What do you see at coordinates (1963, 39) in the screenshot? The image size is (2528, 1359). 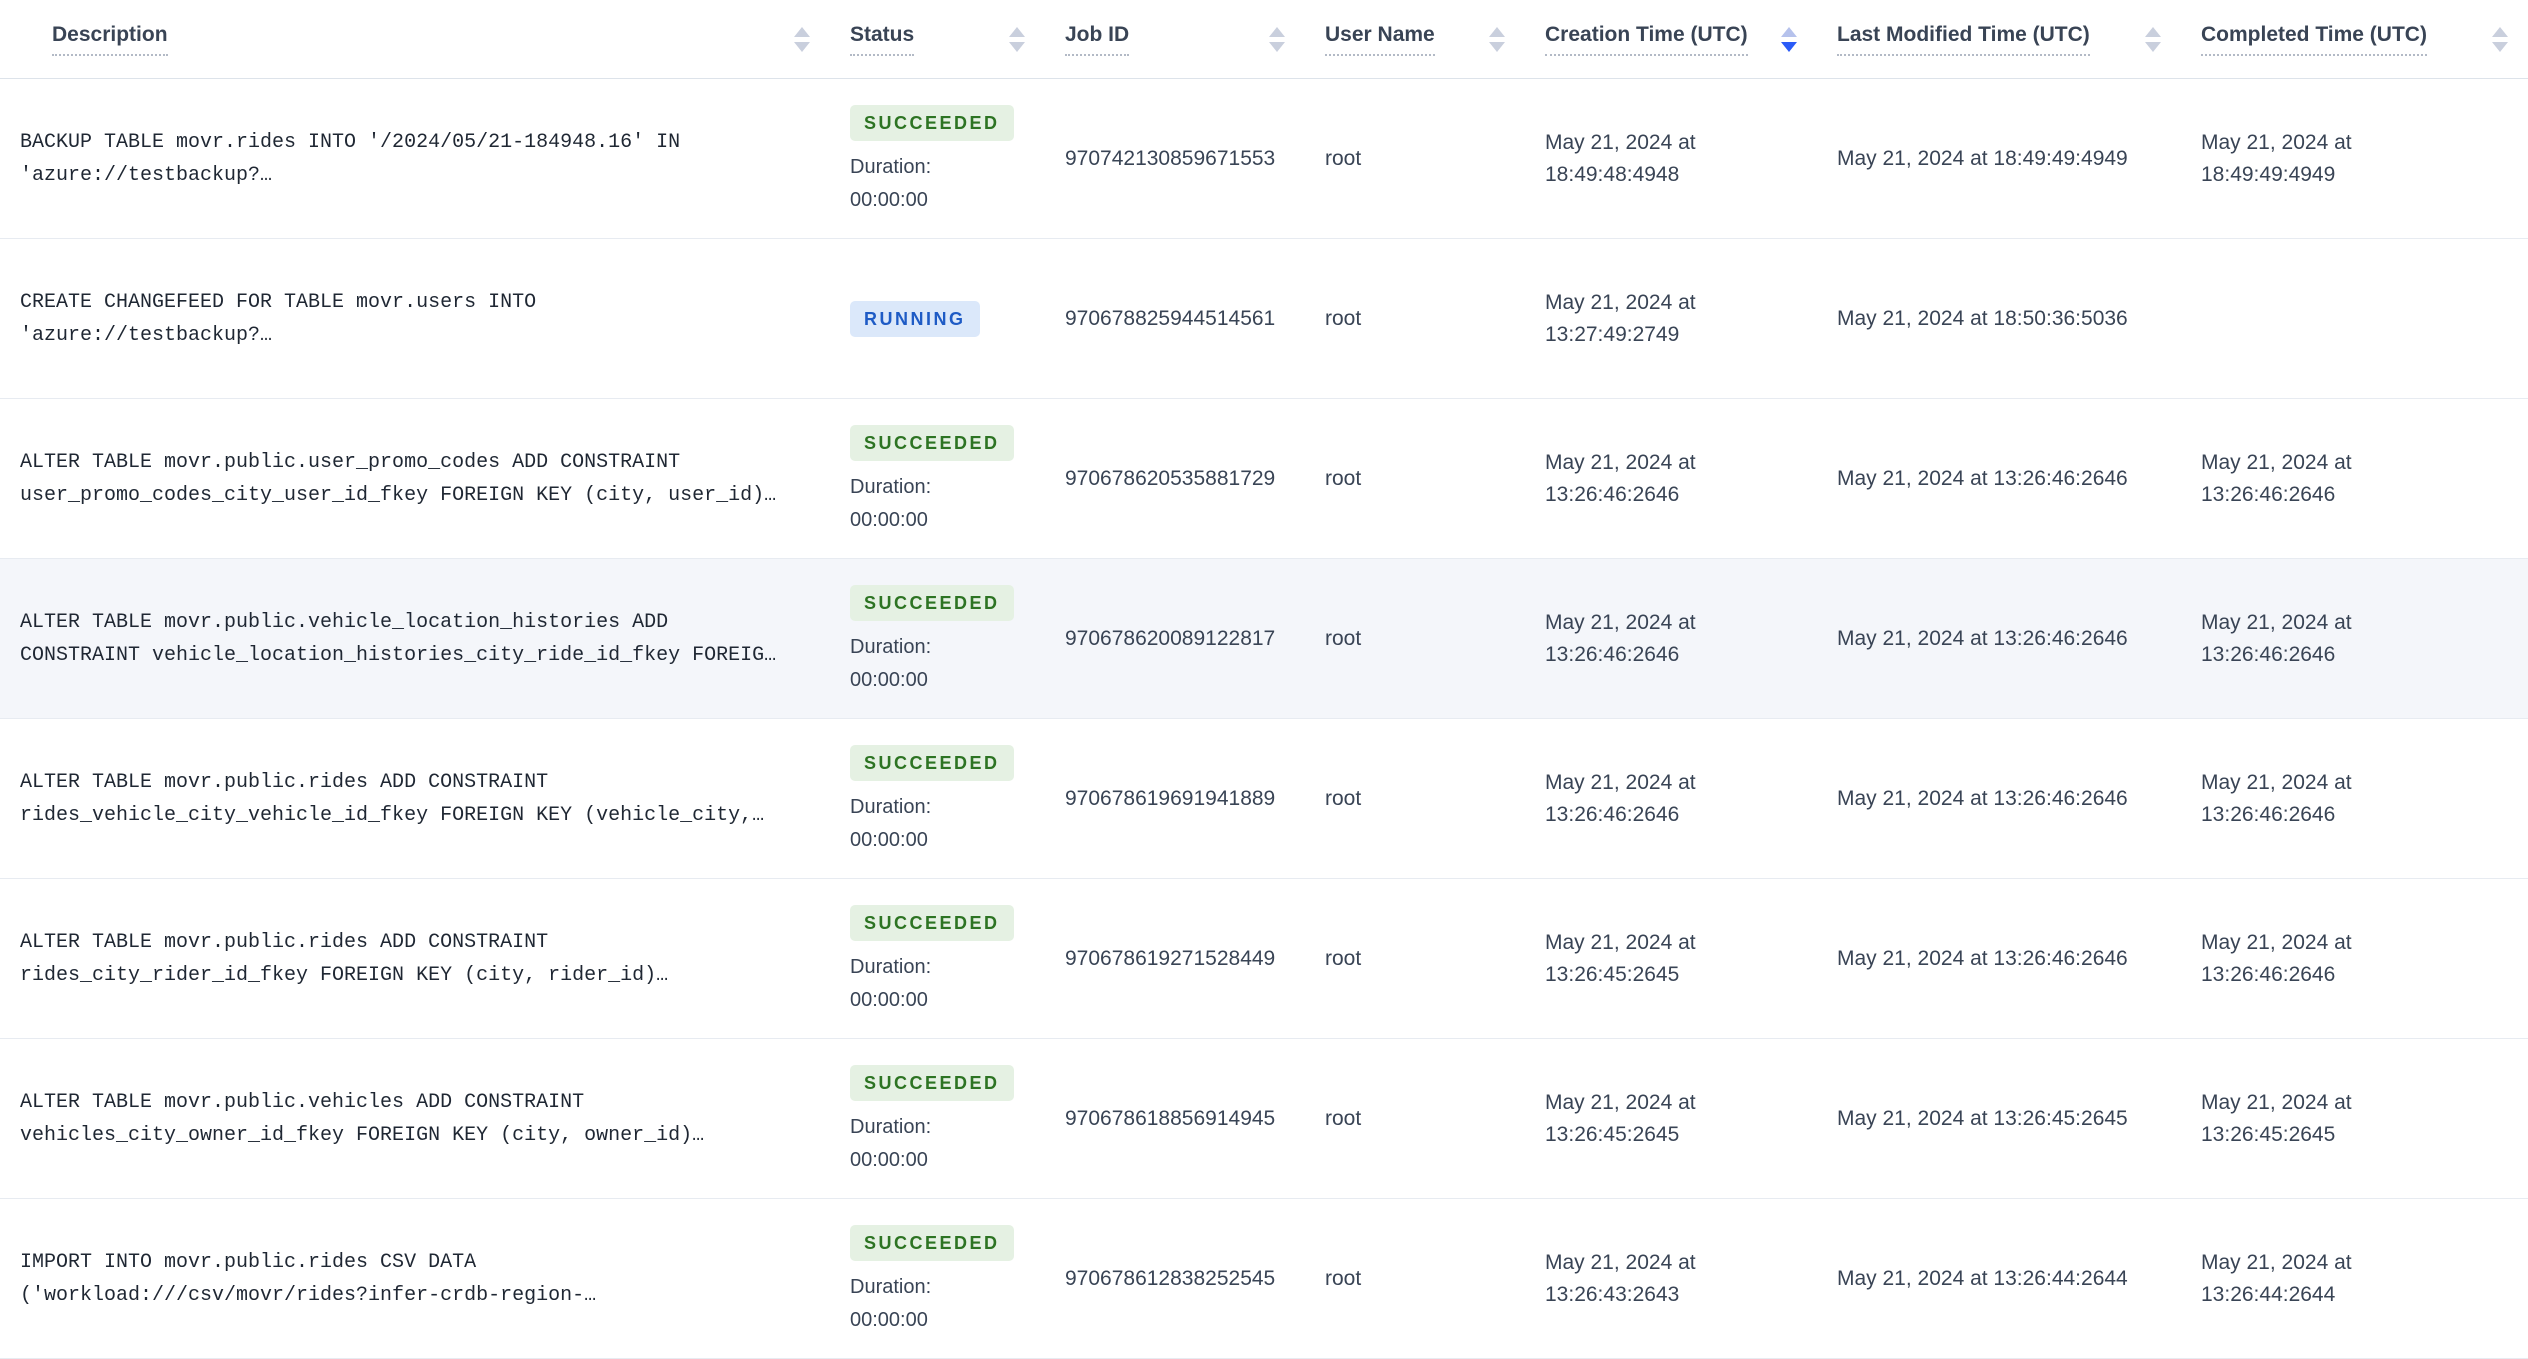 I see `column-header-label: Last Modified Time (UTC)` at bounding box center [1963, 39].